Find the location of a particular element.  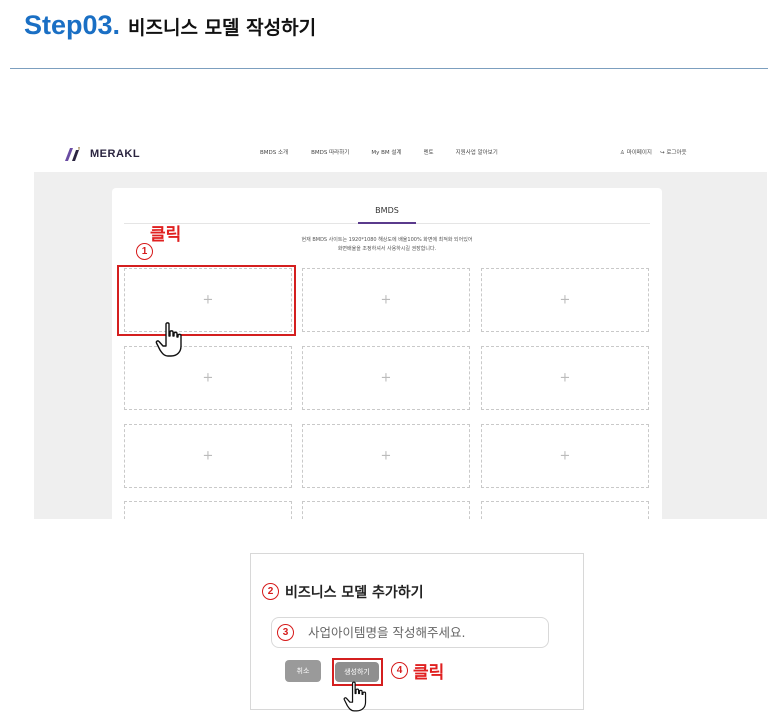

step-marker-4: 4 is located at coordinates (399, 670).